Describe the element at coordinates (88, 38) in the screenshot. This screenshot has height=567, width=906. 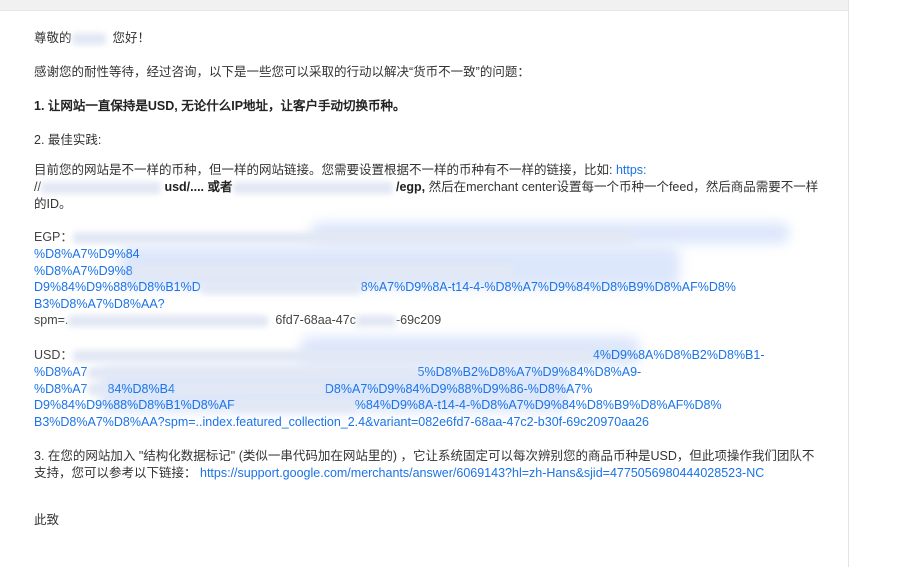
I see `redacted-name` at that location.